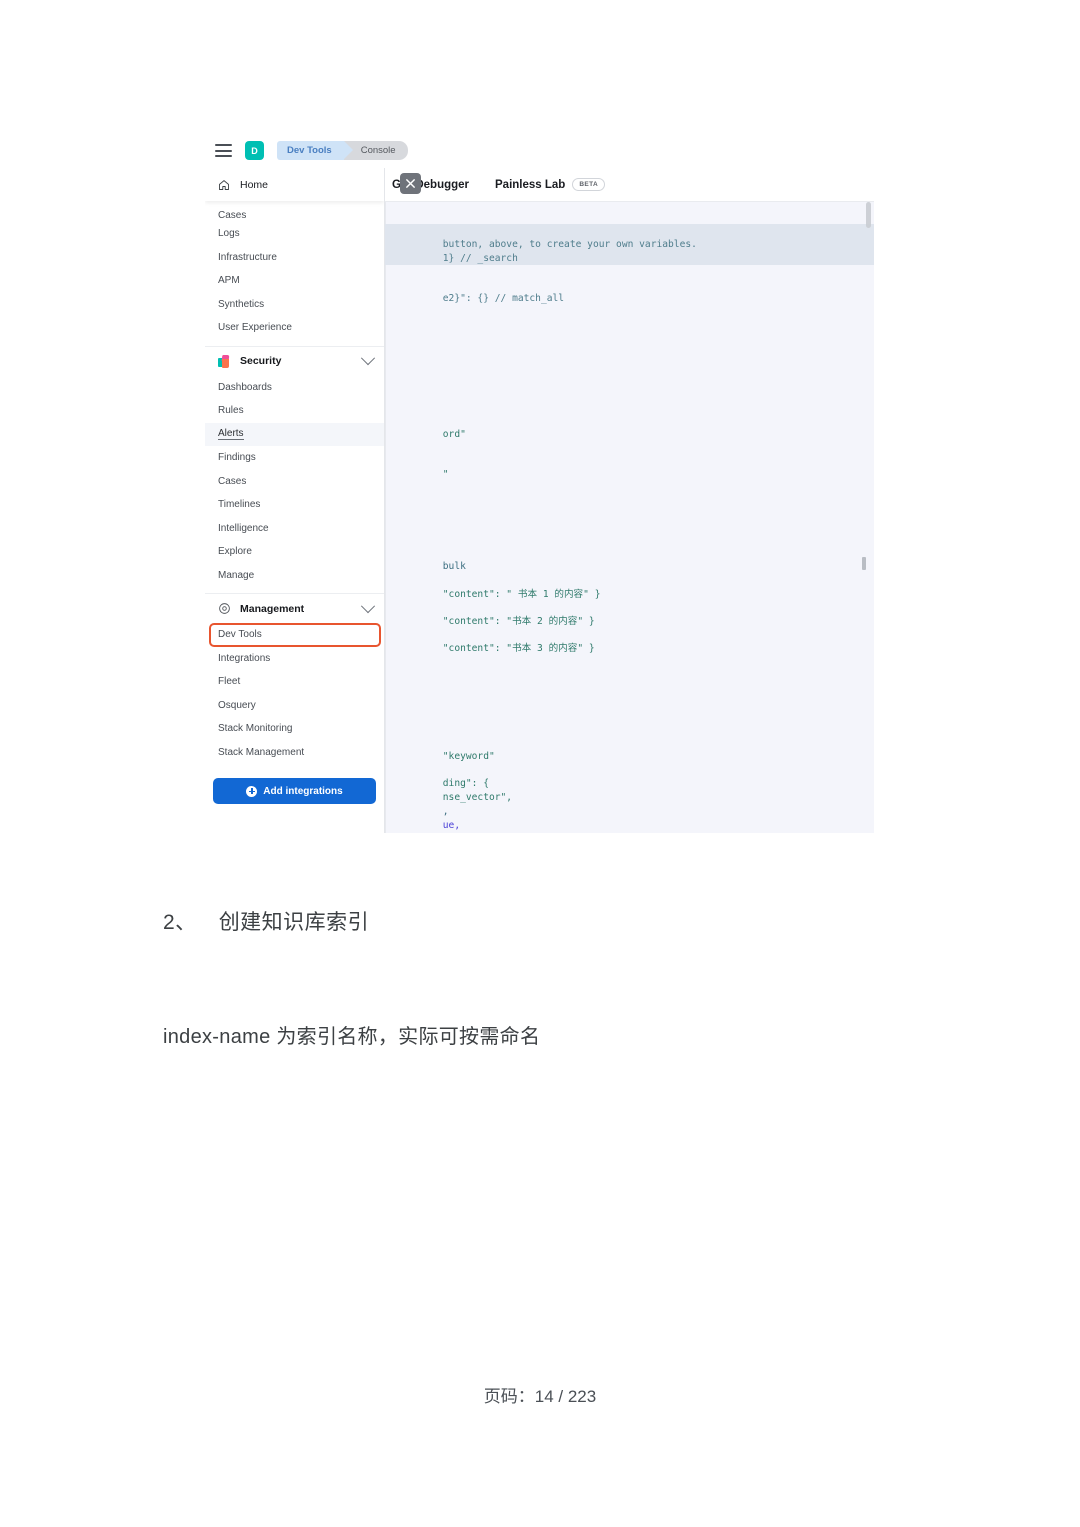  What do you see at coordinates (241, 304) in the screenshot?
I see `sidebar-item-label: Synthetics` at bounding box center [241, 304].